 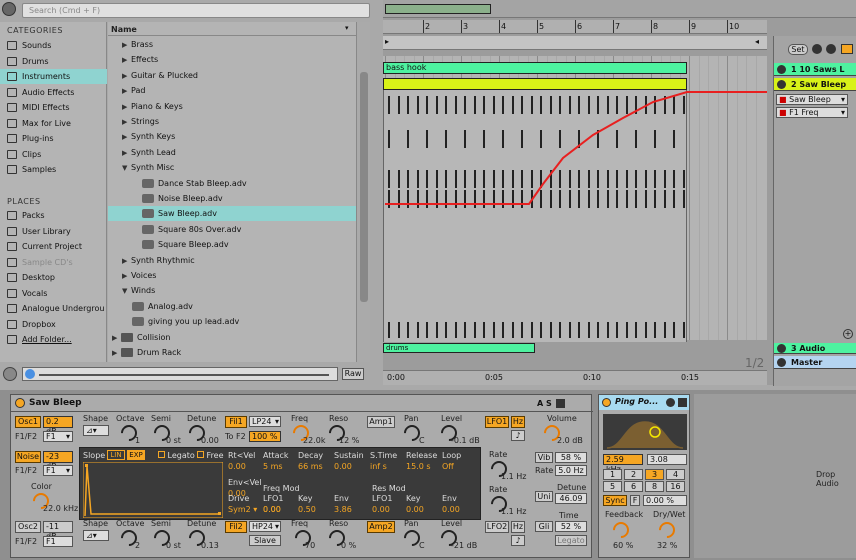 What do you see at coordinates (343, 509) in the screenshot?
I see `mod-param-value: 3.86` at bounding box center [343, 509].